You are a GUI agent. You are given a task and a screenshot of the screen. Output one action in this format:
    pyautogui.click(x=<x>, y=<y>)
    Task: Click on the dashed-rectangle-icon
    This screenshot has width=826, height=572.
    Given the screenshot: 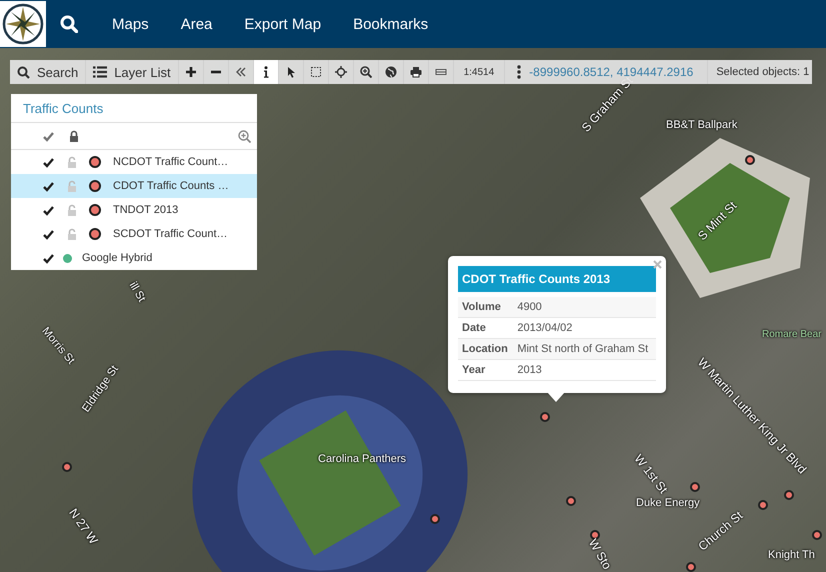 What is the action you would take?
    pyautogui.click(x=316, y=72)
    